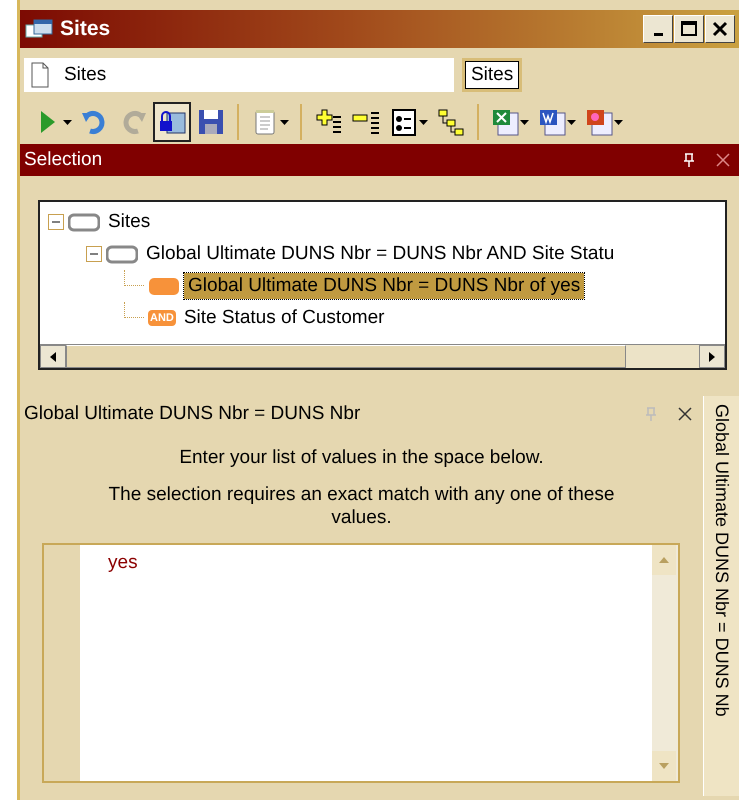 Image resolution: width=739 pixels, height=800 pixels. What do you see at coordinates (492, 75) in the screenshot?
I see `name-label: Sites` at bounding box center [492, 75].